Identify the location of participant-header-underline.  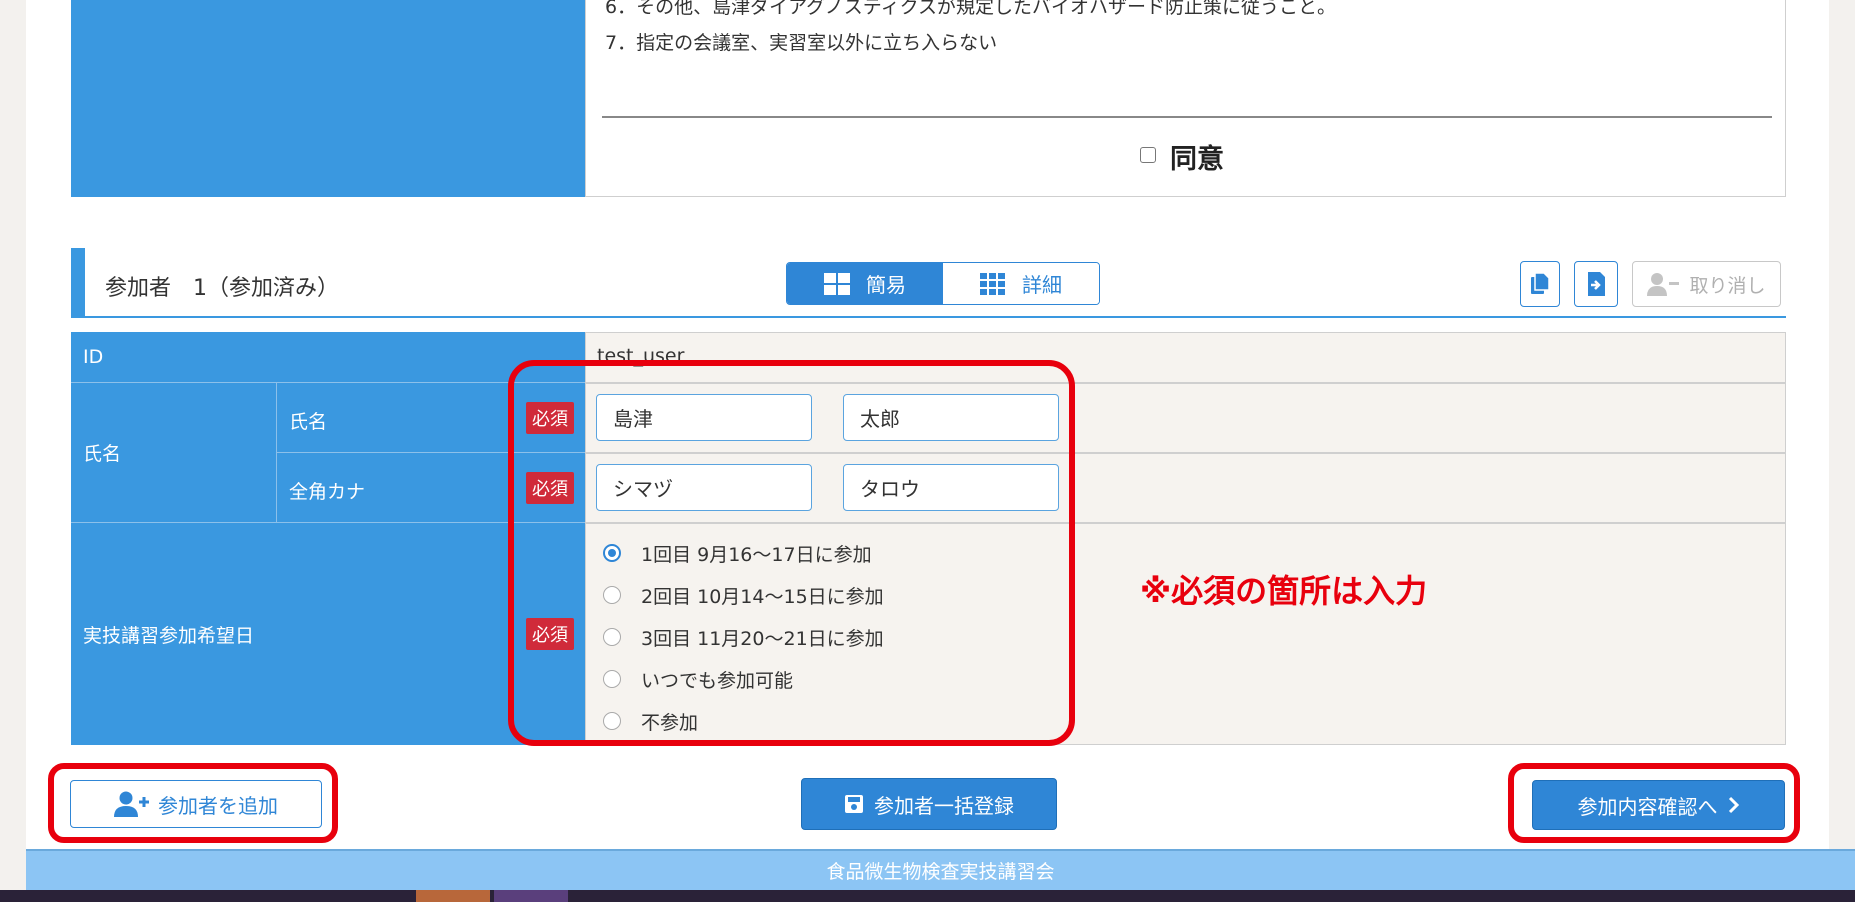
(928, 317).